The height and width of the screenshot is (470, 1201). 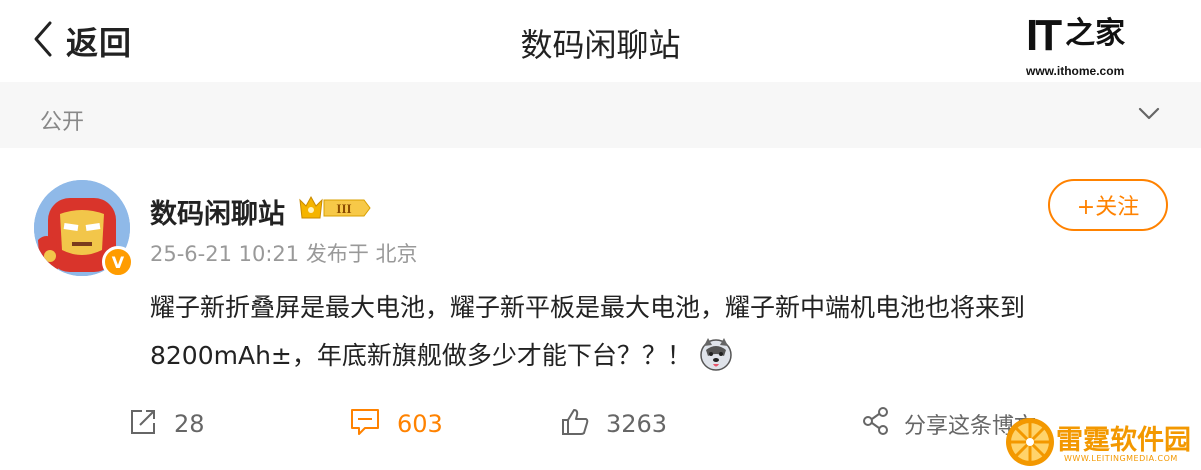 I want to click on comment-button: 603, so click(x=396, y=424).